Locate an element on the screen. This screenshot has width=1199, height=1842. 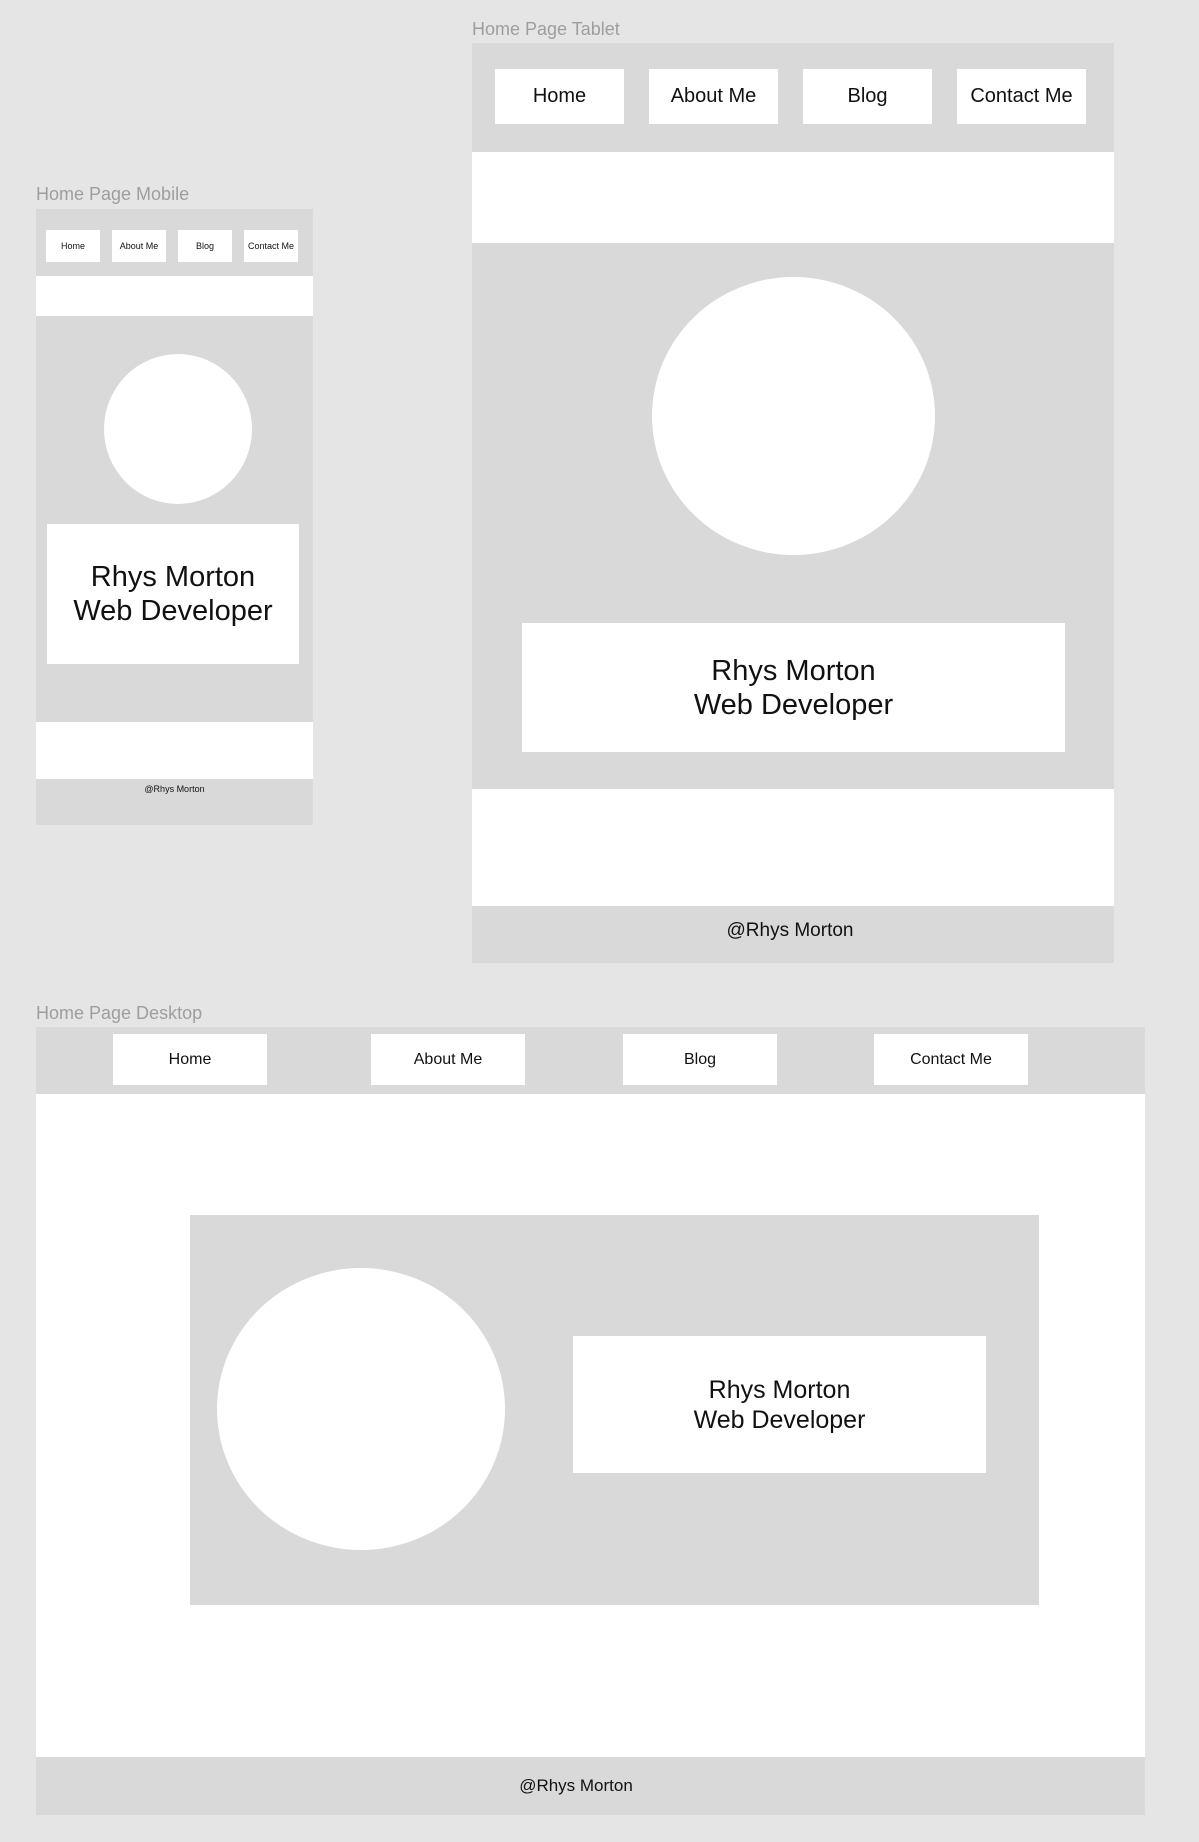
frame-label-tablet: Home Page Tablet is located at coordinates (546, 29).